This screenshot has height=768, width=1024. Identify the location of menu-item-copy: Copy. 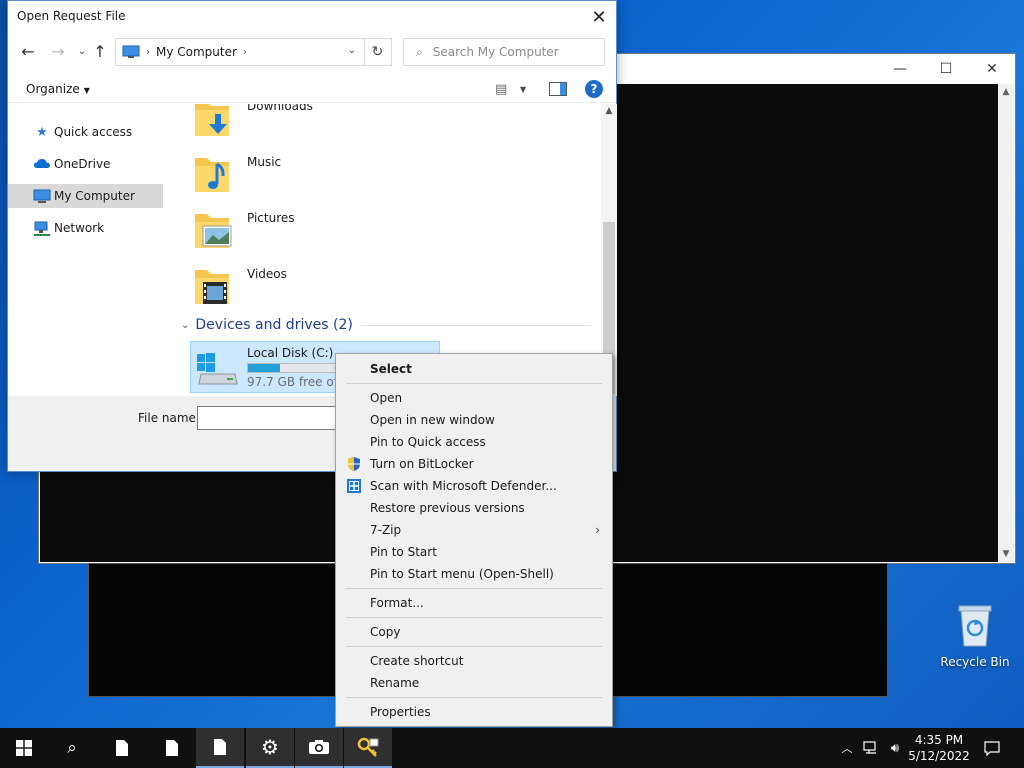
(474, 632).